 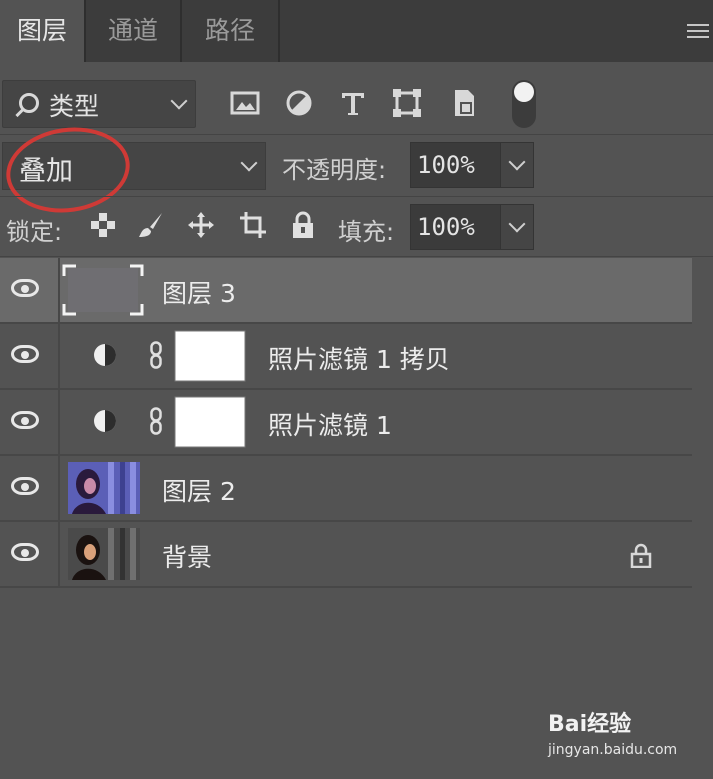 I want to click on fill-dropdown-button, so click(x=517, y=227).